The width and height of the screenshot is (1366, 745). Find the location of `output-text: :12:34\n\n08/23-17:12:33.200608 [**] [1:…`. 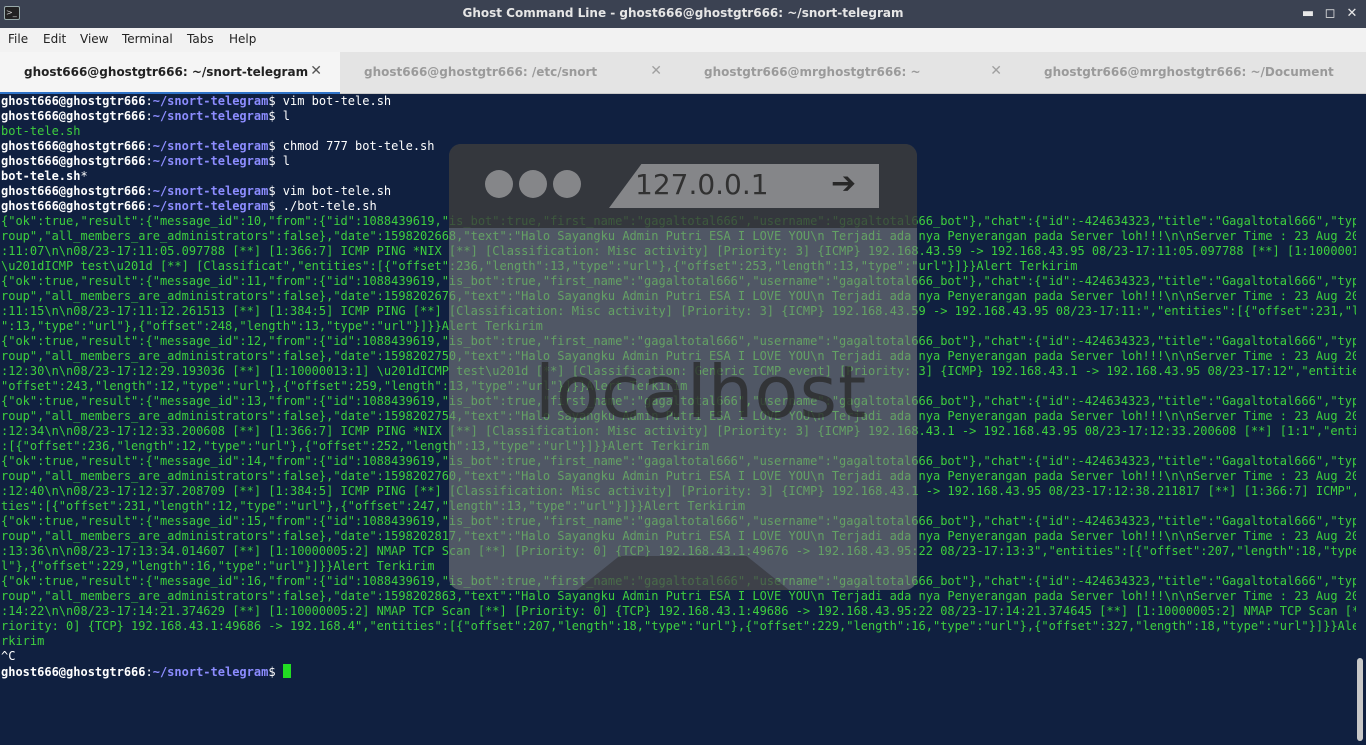

output-text: :12:34\n\n08/23-17:12:33.200608 [**] [1:… is located at coordinates (678, 431).